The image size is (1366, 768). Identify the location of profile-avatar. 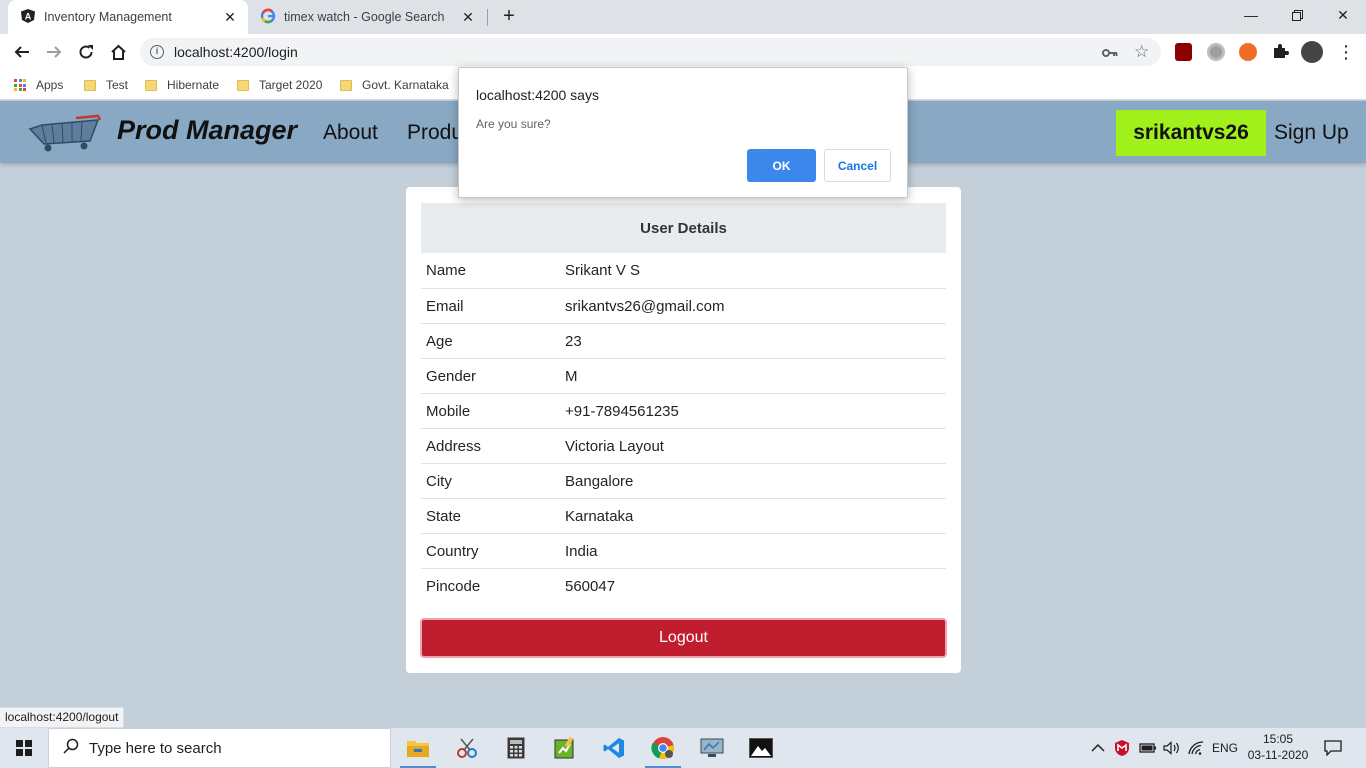
(1312, 52).